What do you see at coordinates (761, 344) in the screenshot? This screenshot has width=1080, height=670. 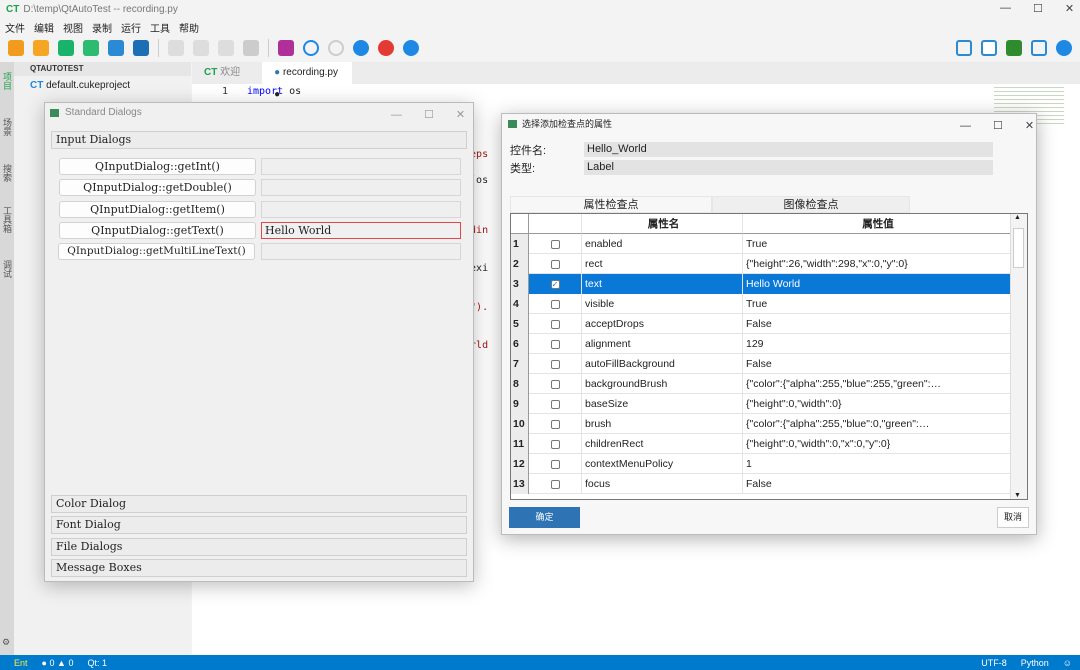 I see `table-row: 6 alignment 129` at bounding box center [761, 344].